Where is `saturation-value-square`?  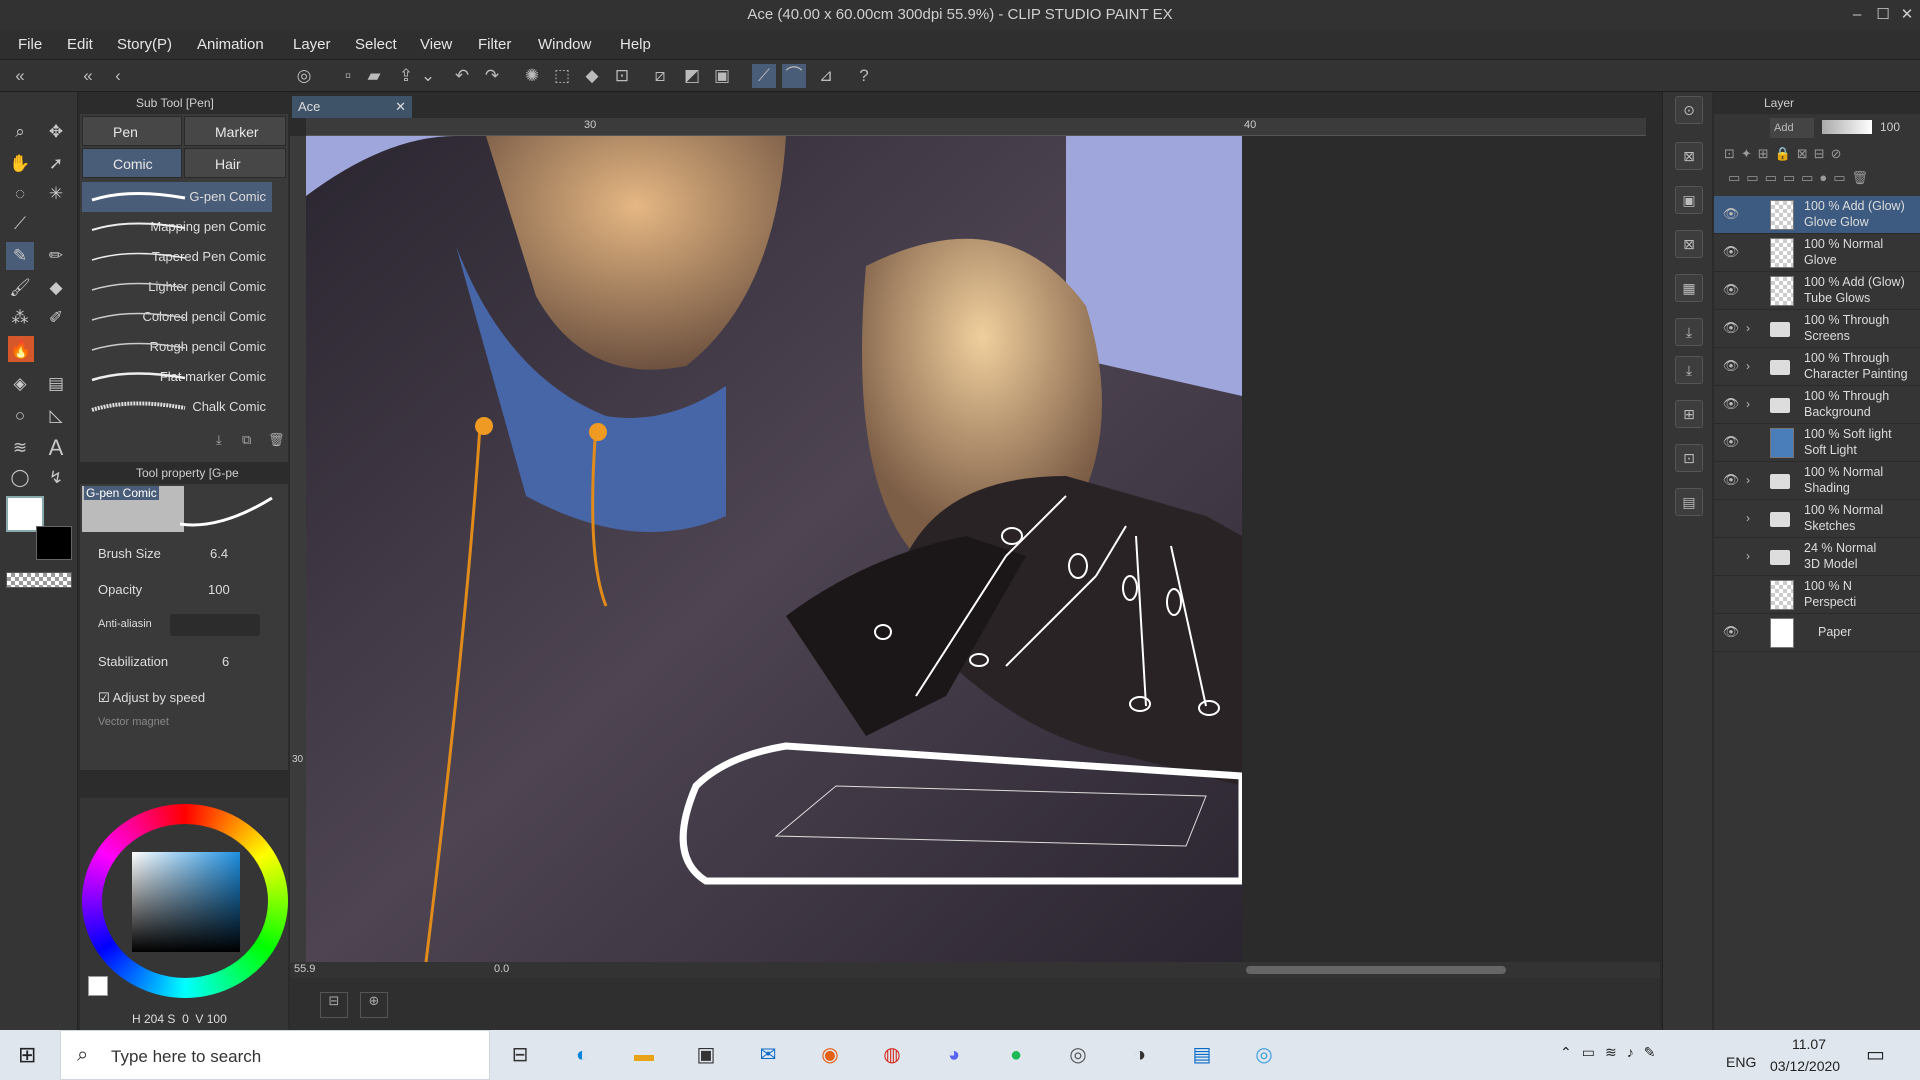
saturation-value-square is located at coordinates (186, 902).